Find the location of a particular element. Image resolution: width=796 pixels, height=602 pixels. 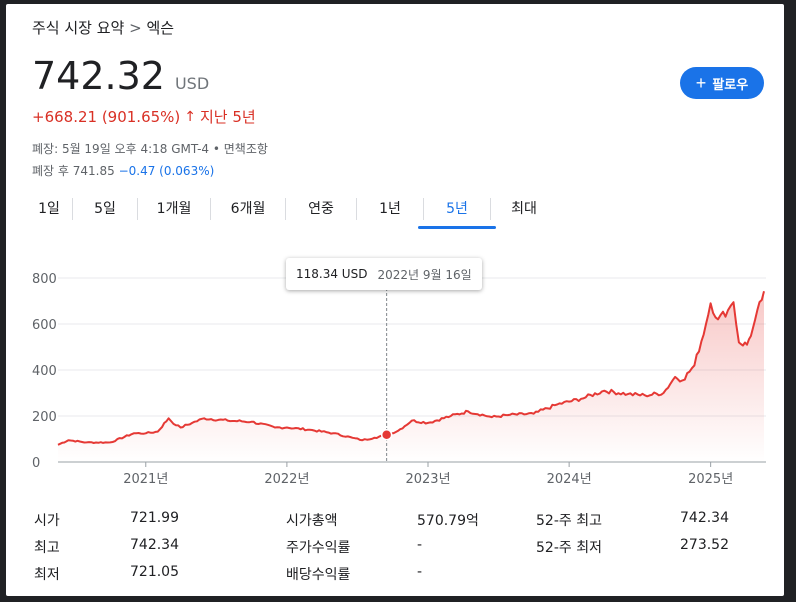

tab-1y: 1년 is located at coordinates (390, 209).